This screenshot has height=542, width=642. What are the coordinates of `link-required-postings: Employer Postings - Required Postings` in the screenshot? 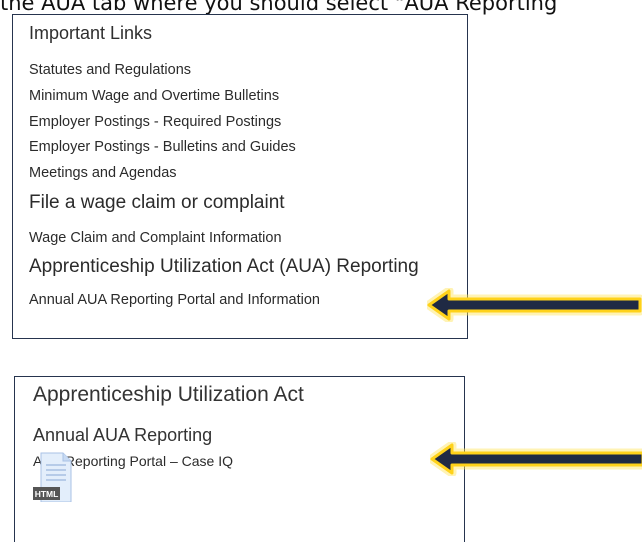 It's located at (155, 122).